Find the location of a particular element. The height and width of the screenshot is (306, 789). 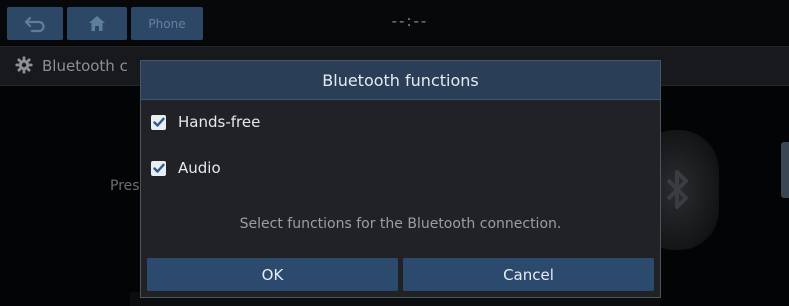

audio-checkbox is located at coordinates (158, 168).